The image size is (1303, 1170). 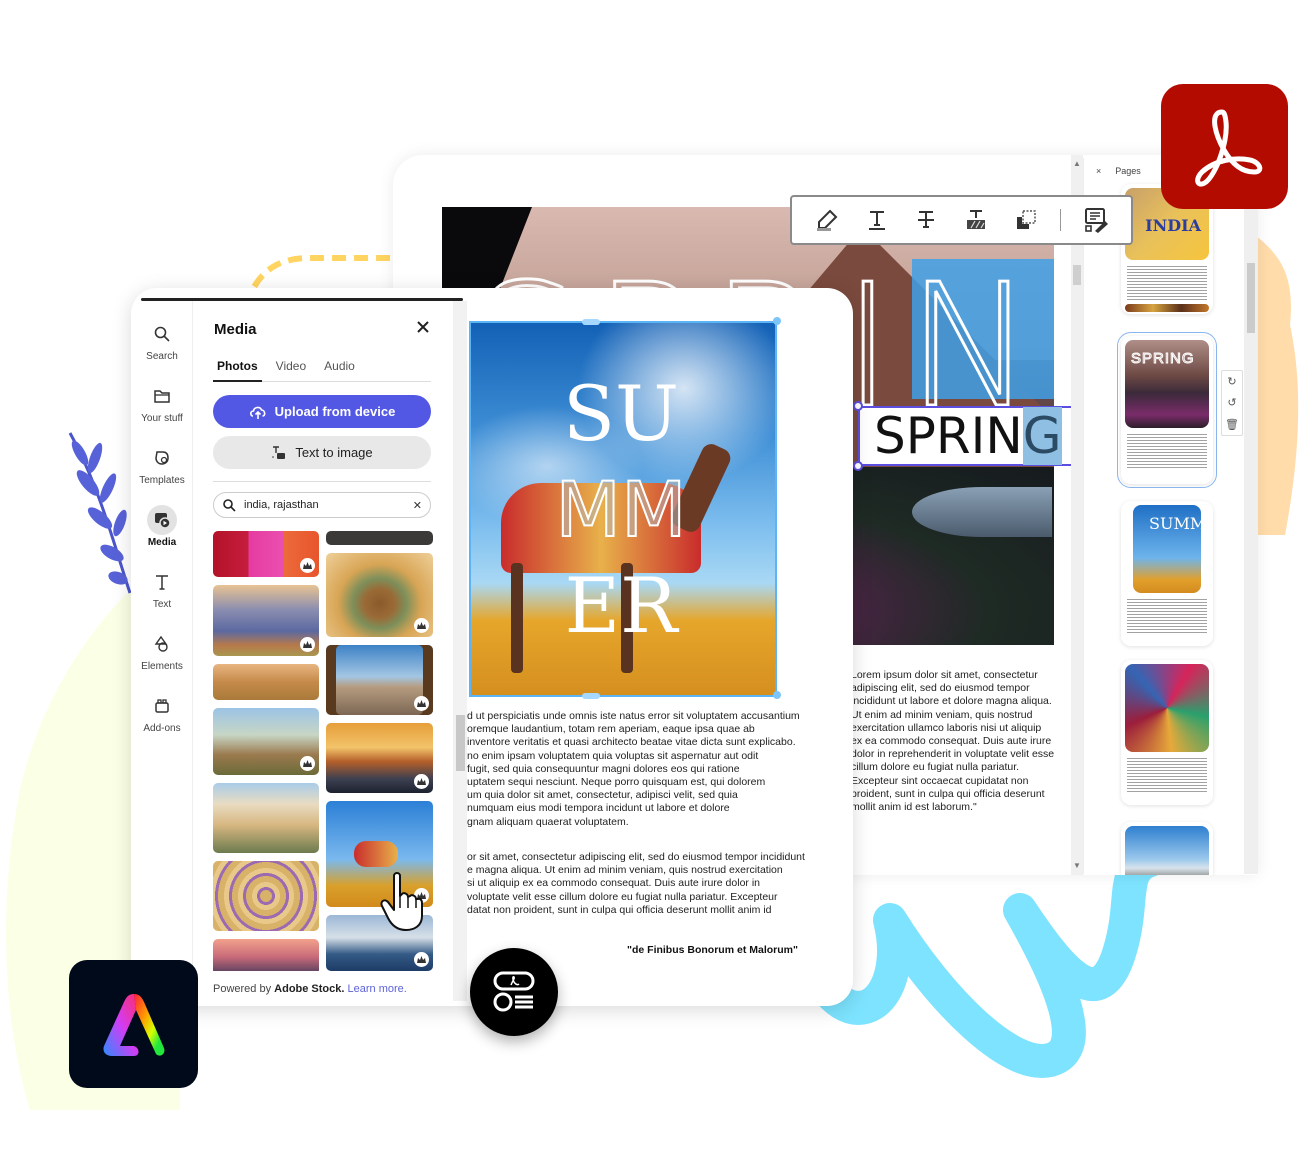 What do you see at coordinates (1173, 549) in the screenshot?
I see `summer-thumb-image: SUMMER` at bounding box center [1173, 549].